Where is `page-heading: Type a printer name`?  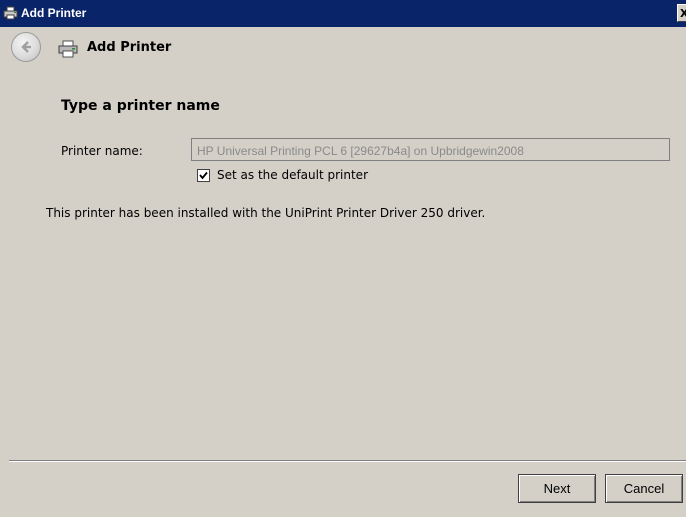
page-heading: Type a printer name is located at coordinates (140, 106).